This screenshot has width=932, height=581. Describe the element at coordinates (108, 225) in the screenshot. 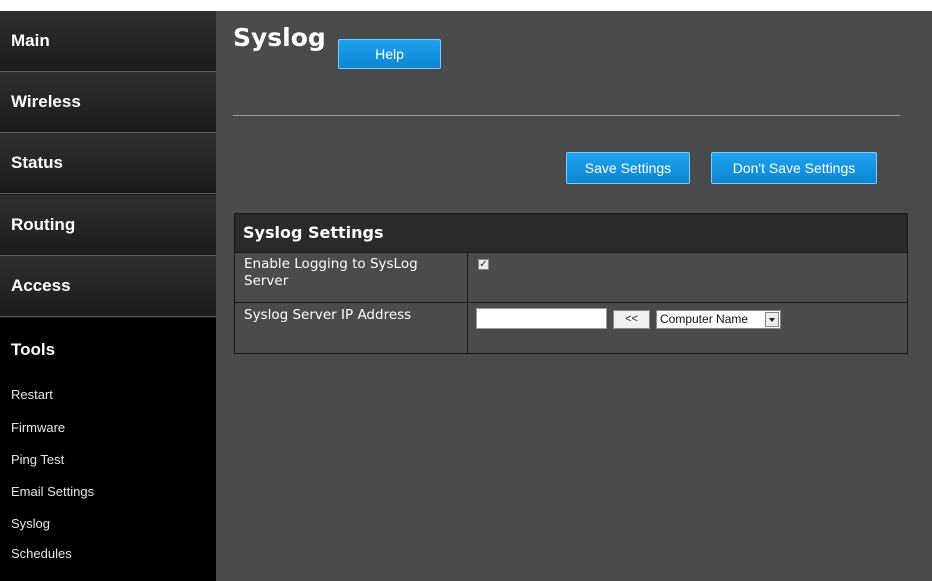

I see `sidebar-item-routing: Routing` at that location.